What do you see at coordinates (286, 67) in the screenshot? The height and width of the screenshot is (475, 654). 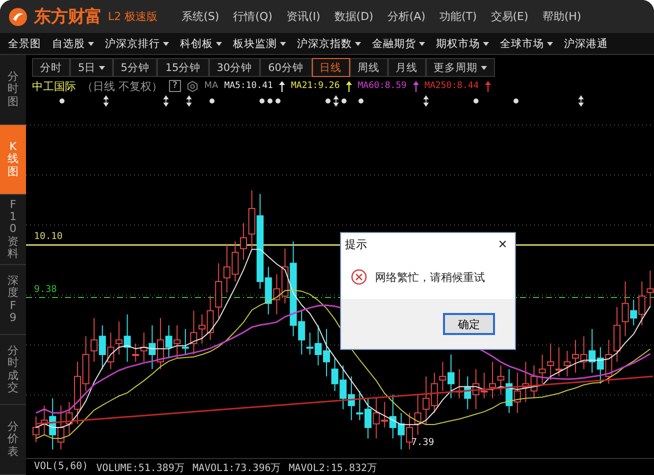 I see `period-tab: 60分钟` at bounding box center [286, 67].